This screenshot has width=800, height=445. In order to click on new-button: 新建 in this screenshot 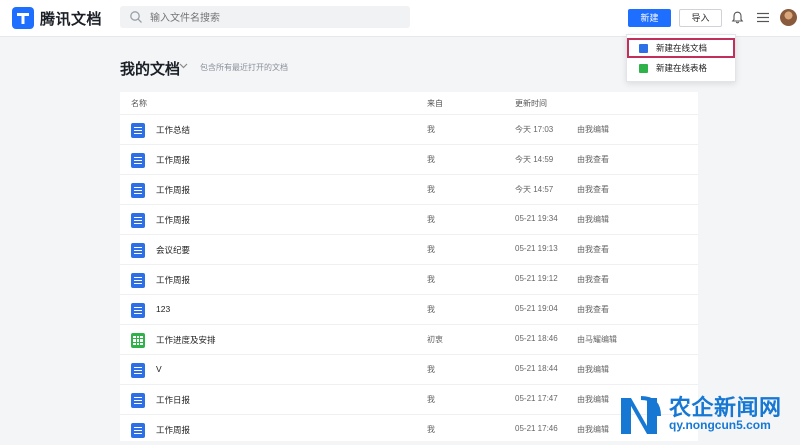, I will do `click(649, 18)`.